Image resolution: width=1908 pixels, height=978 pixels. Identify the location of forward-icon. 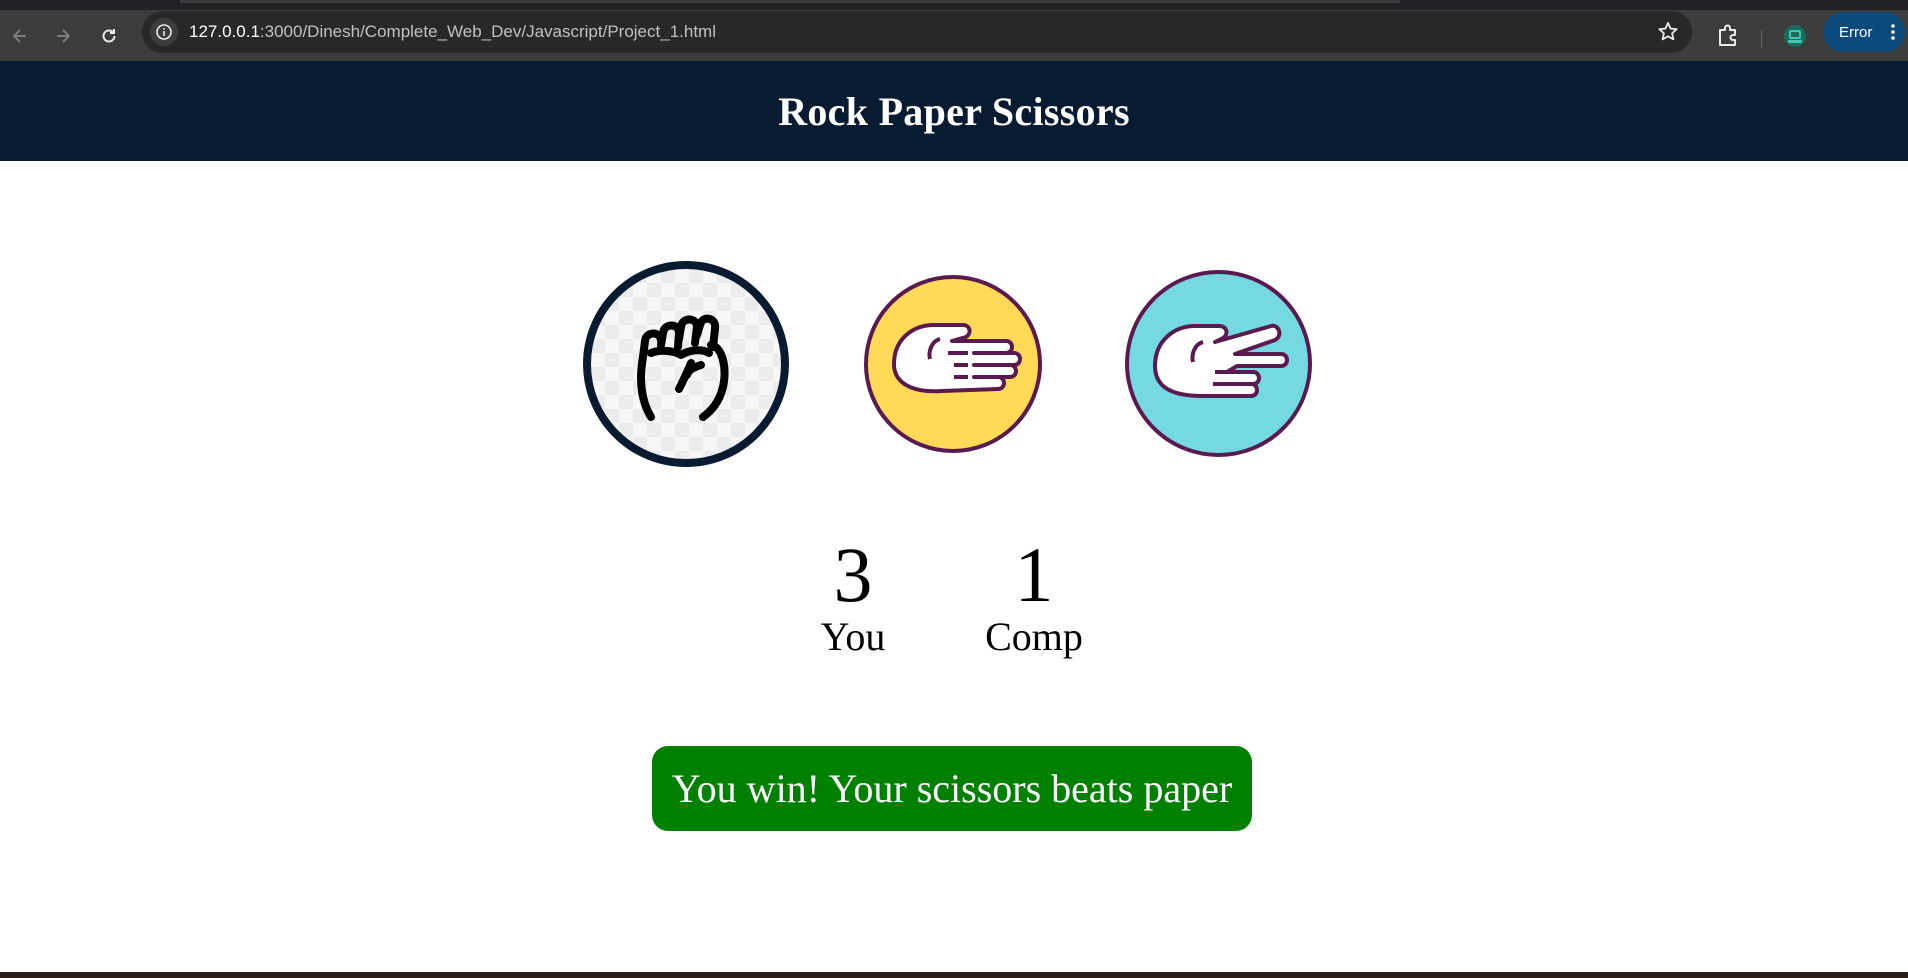
(63, 36).